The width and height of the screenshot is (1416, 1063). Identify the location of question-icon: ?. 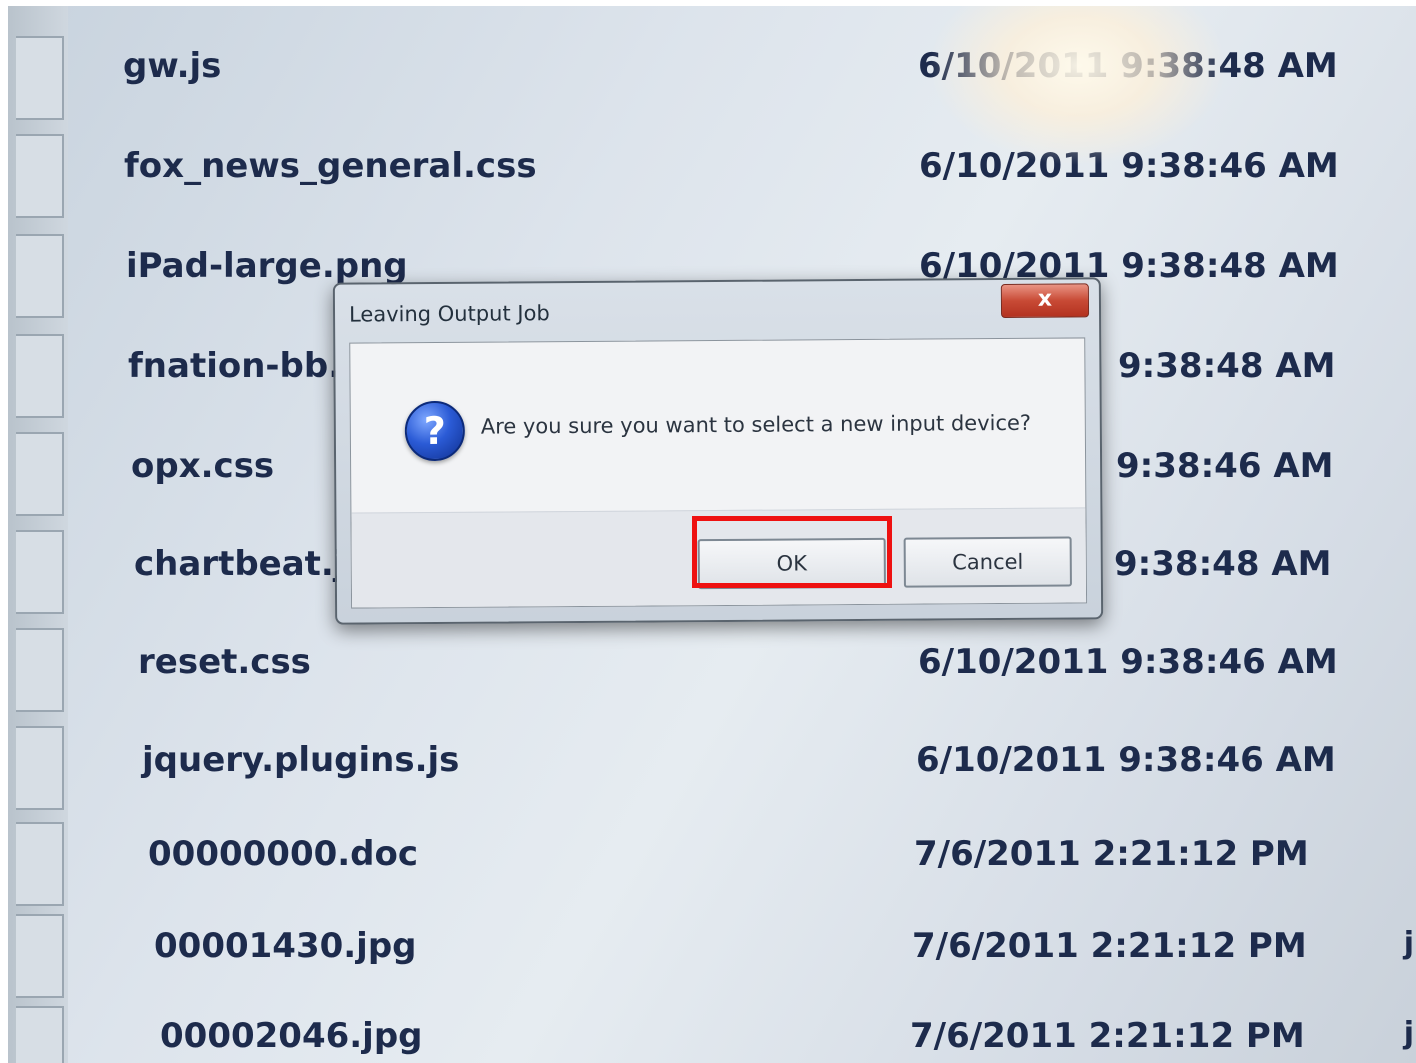
(435, 431).